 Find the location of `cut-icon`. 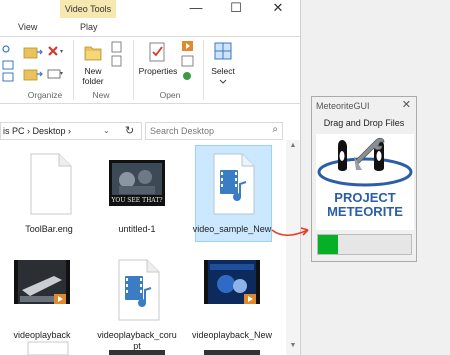

cut-icon is located at coordinates (9, 63).